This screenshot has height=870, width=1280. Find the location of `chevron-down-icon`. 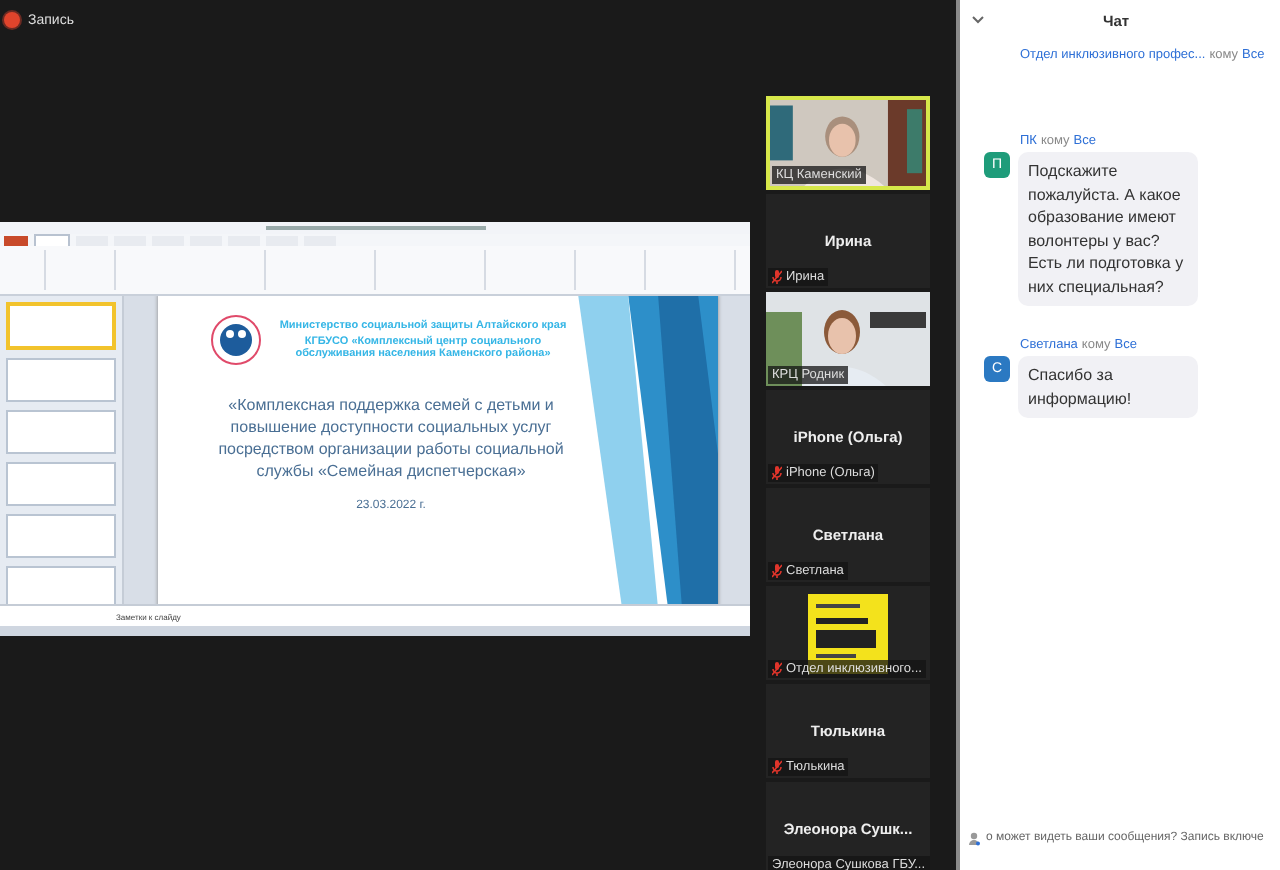

chevron-down-icon is located at coordinates (978, 20).